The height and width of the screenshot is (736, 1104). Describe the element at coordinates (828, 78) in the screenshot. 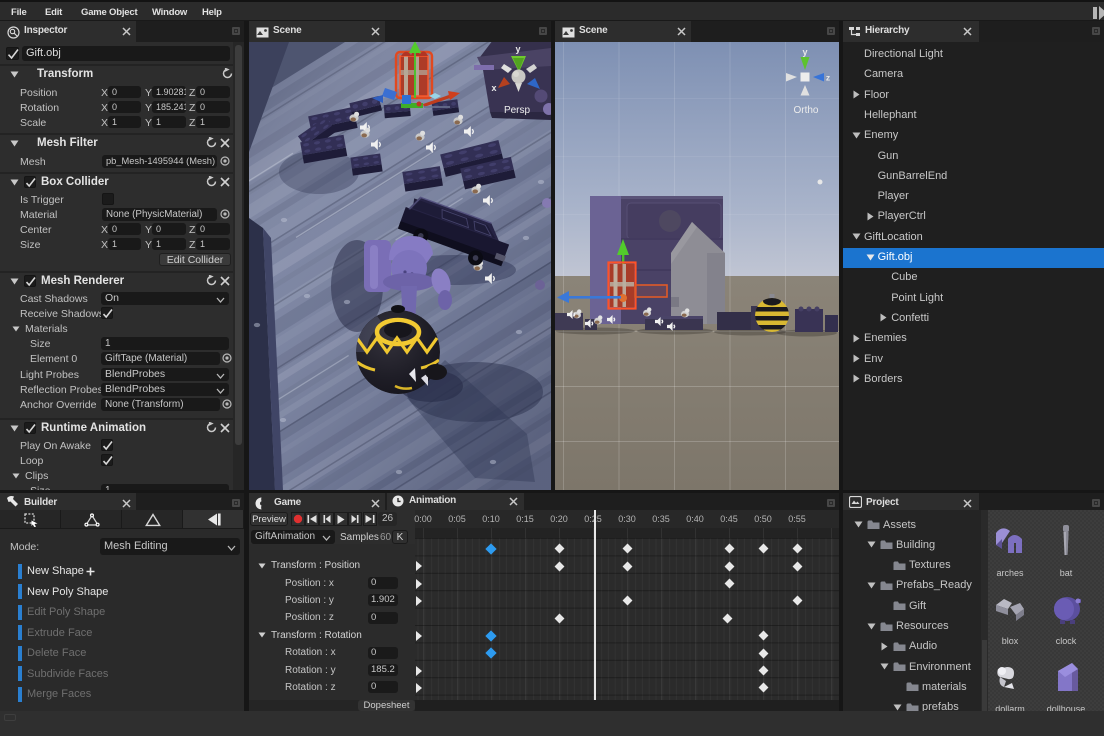

I see `svg-text: z` at that location.